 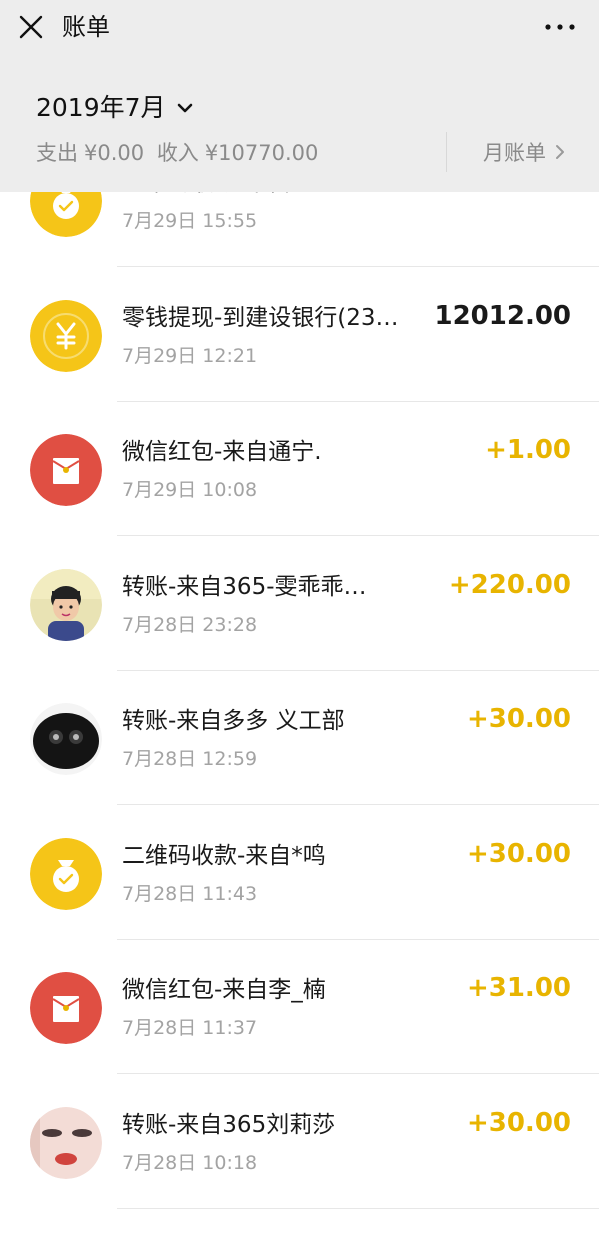 What do you see at coordinates (509, 584) in the screenshot?
I see `transaction-amount: +220.00` at bounding box center [509, 584].